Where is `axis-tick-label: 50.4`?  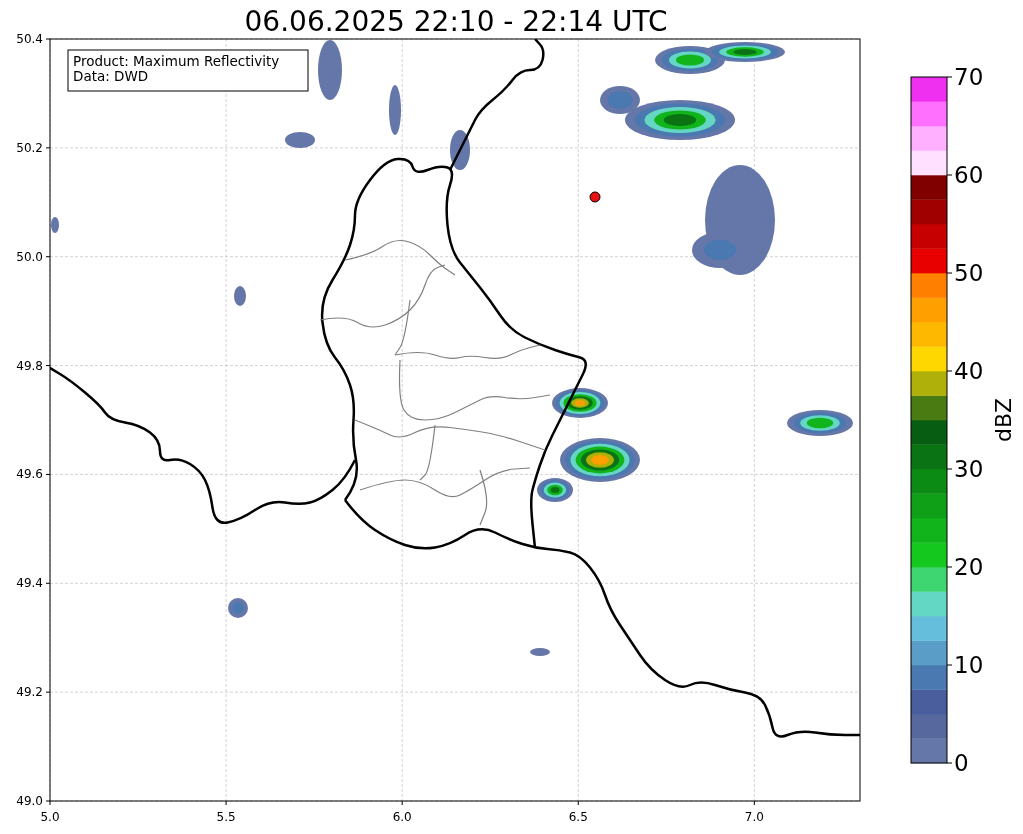 axis-tick-label: 50.4 is located at coordinates (29, 39).